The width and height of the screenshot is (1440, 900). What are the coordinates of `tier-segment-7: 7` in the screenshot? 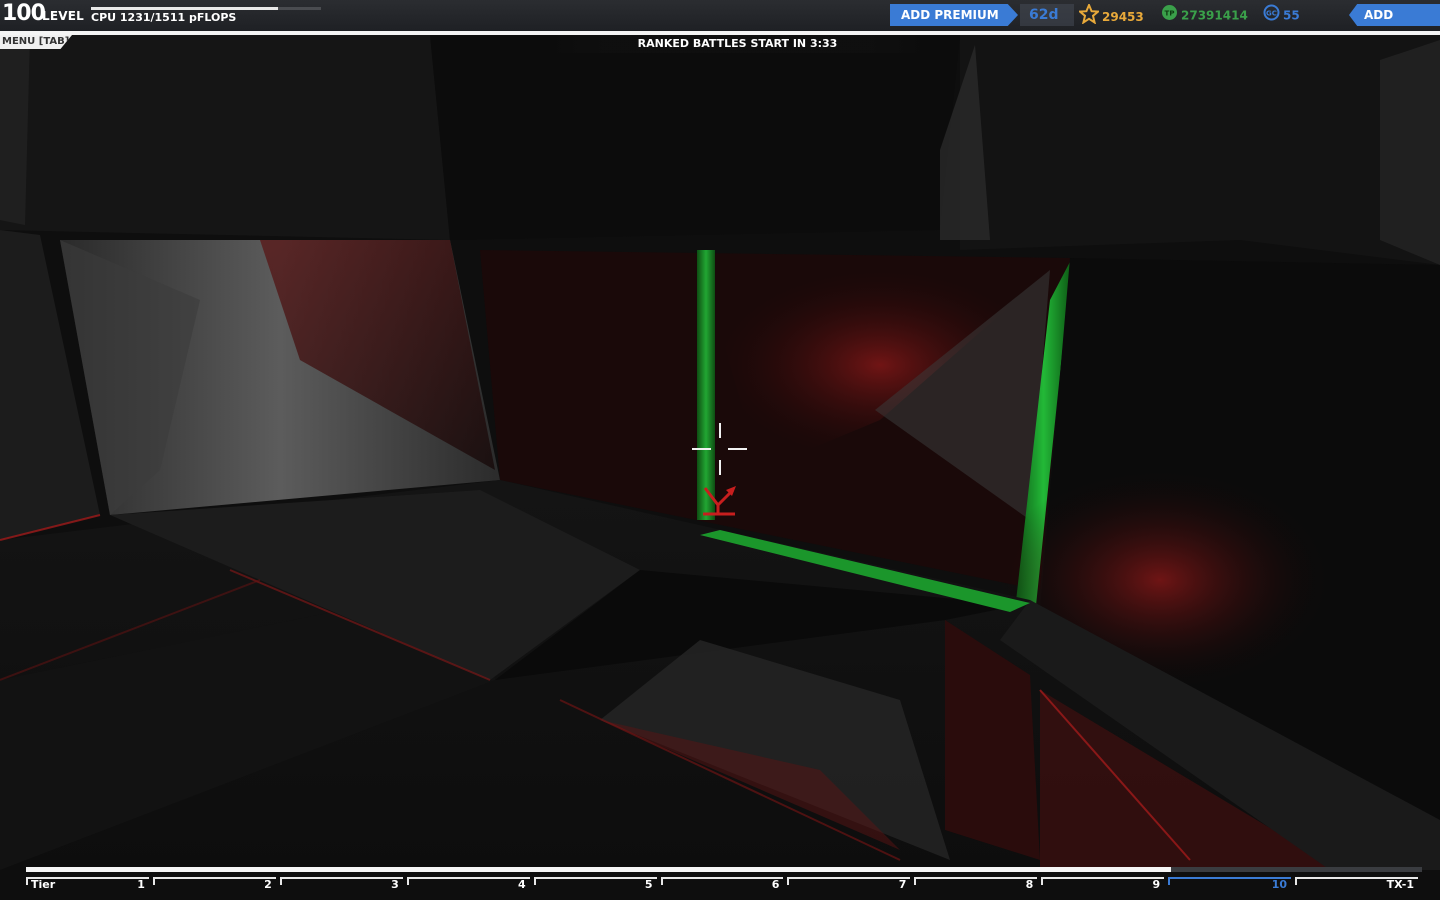 It's located at (849, 884).